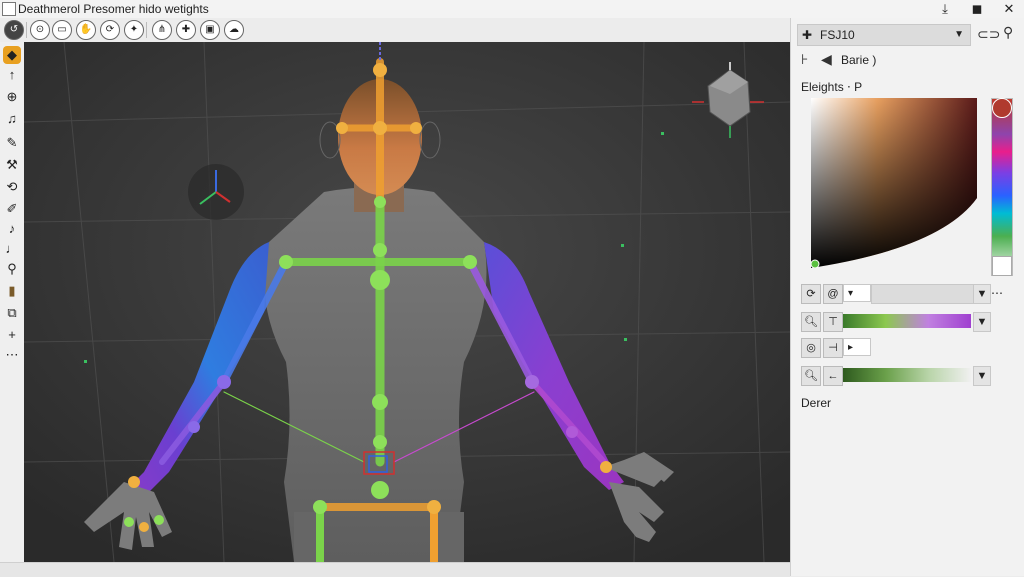 The height and width of the screenshot is (577, 1024). Describe the element at coordinates (1002, 266) in the screenshot. I see `hue-handle-bottom` at that location.